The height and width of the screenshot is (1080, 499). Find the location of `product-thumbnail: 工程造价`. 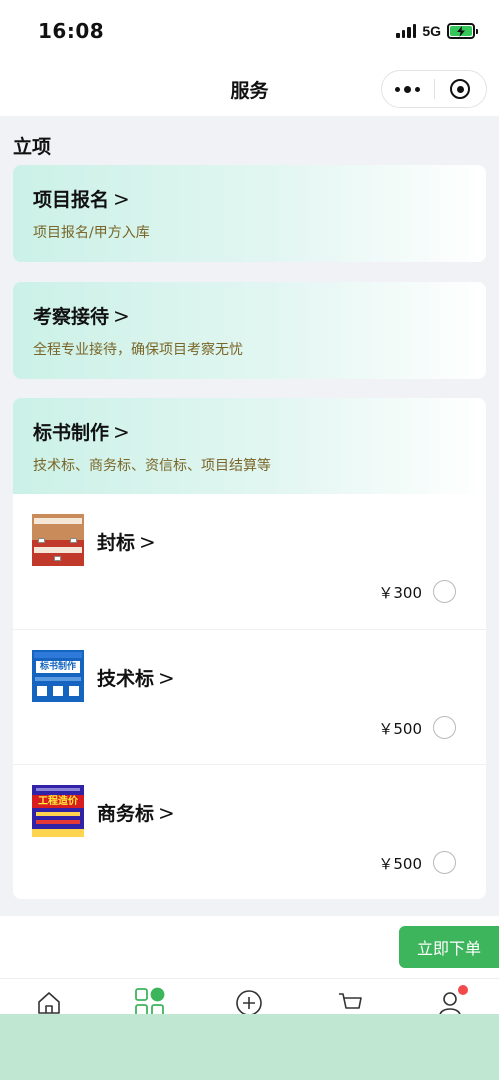

product-thumbnail: 工程造价 is located at coordinates (58, 811).